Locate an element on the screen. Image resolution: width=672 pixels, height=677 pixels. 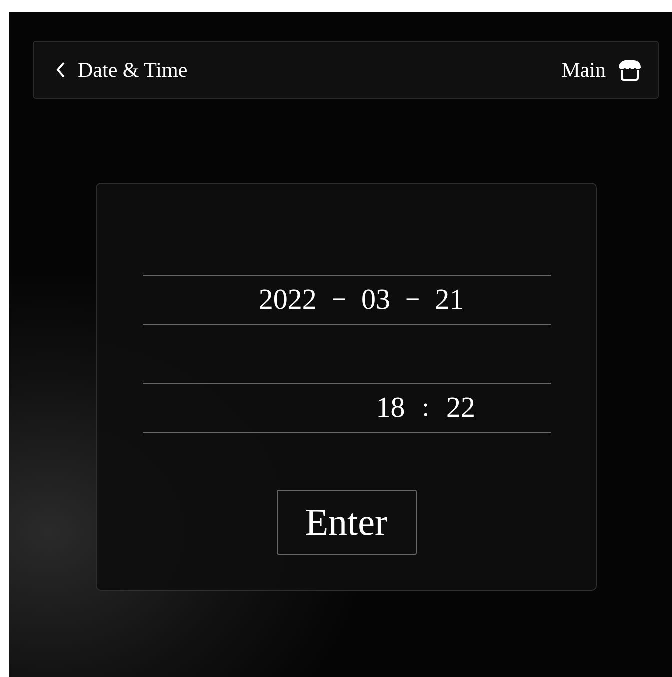
back-button: Date & Time is located at coordinates (122, 70).